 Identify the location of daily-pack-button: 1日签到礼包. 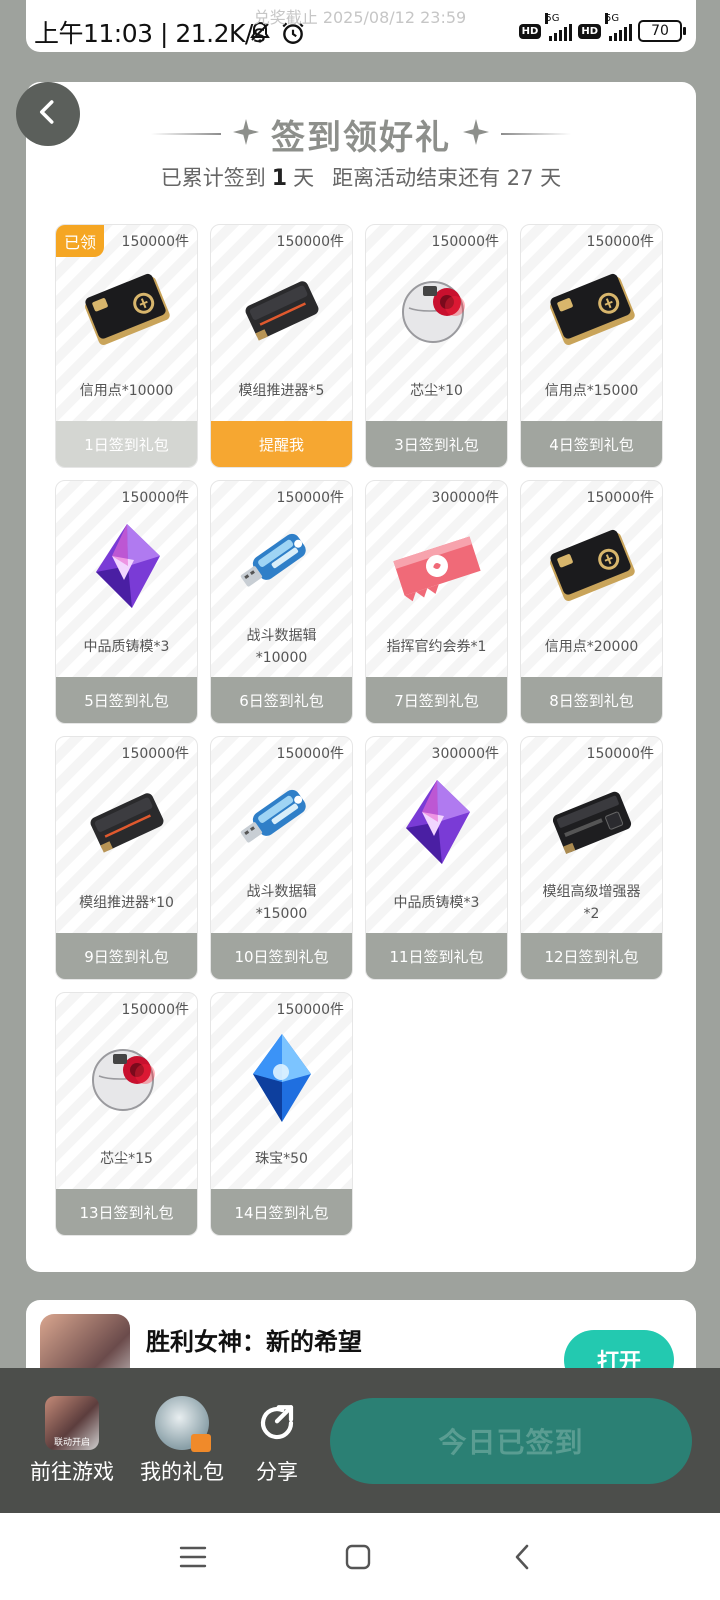
(126, 444).